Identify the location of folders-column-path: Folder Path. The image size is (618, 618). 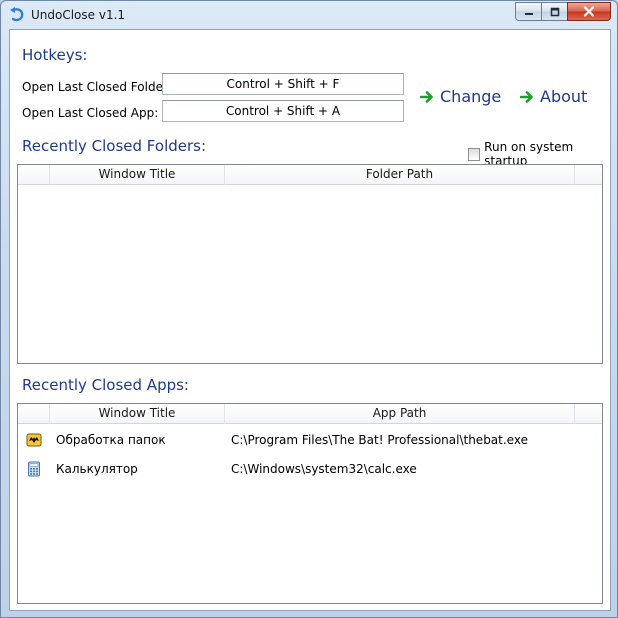
(400, 175).